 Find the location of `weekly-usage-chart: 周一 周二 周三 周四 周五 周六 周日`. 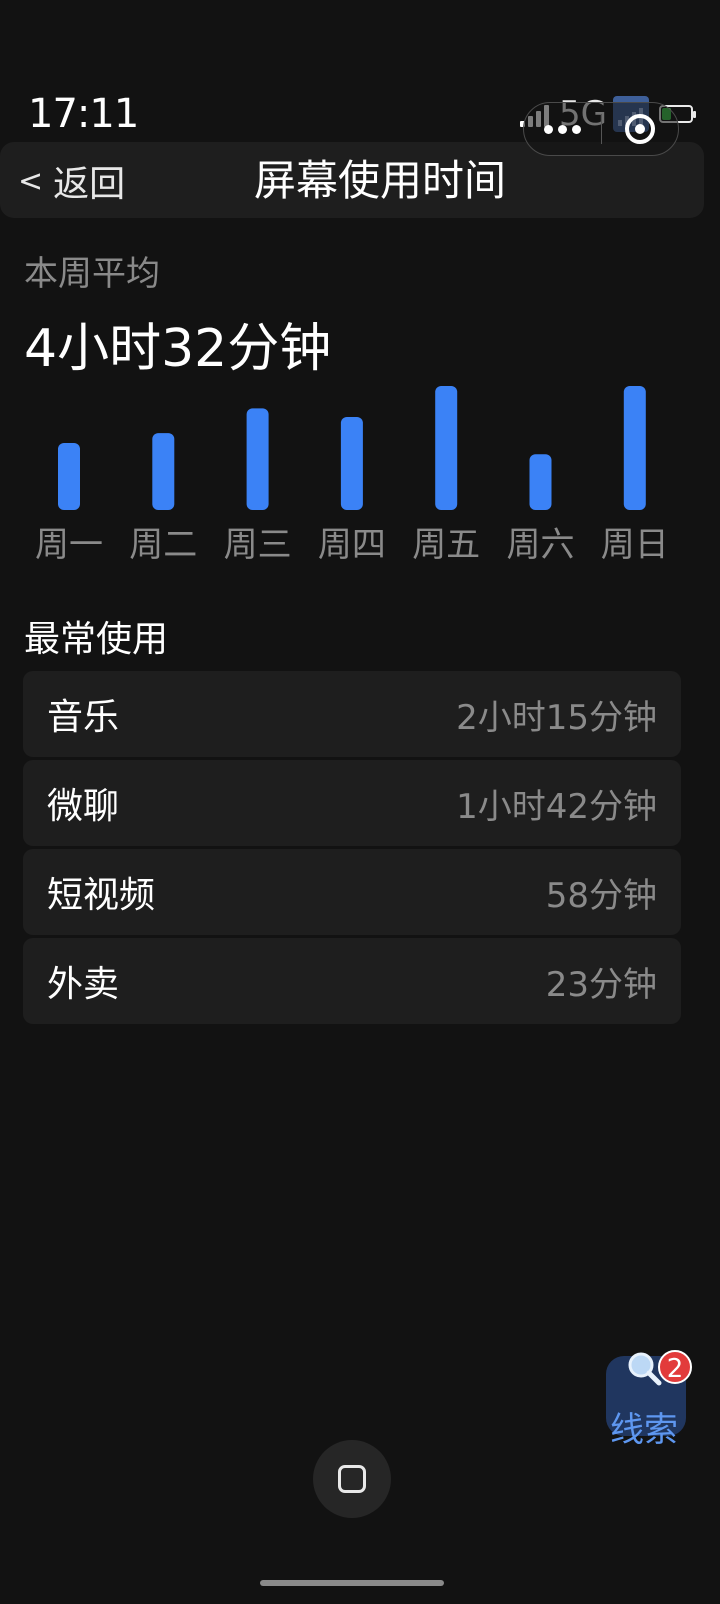

weekly-usage-chart: 周一 周二 周三 周四 周五 周六 周日 is located at coordinates (352, 475).